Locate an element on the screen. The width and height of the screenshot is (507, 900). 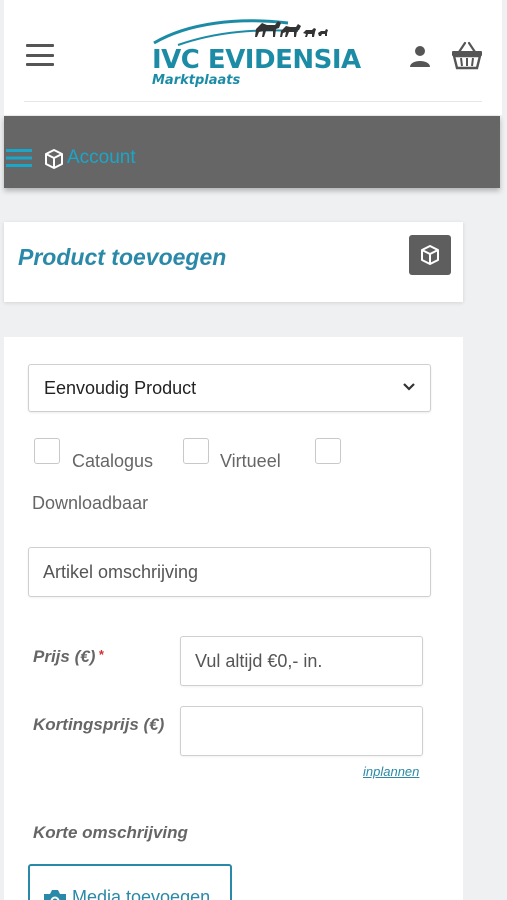
add-media-label: Media toevoegen is located at coordinates (141, 893).